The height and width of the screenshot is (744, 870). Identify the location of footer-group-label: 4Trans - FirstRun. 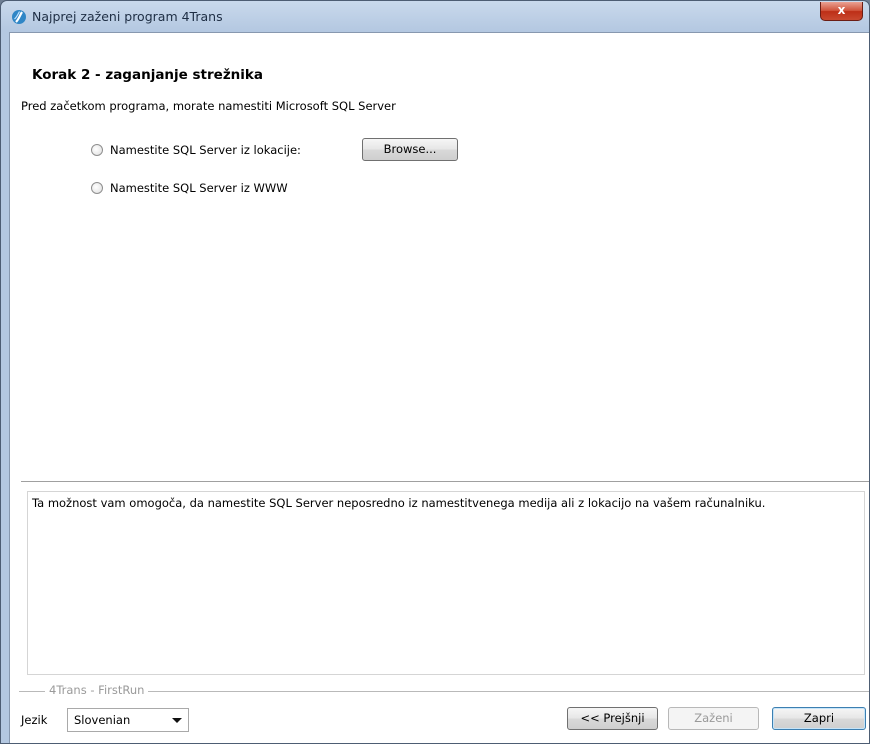
(97, 690).